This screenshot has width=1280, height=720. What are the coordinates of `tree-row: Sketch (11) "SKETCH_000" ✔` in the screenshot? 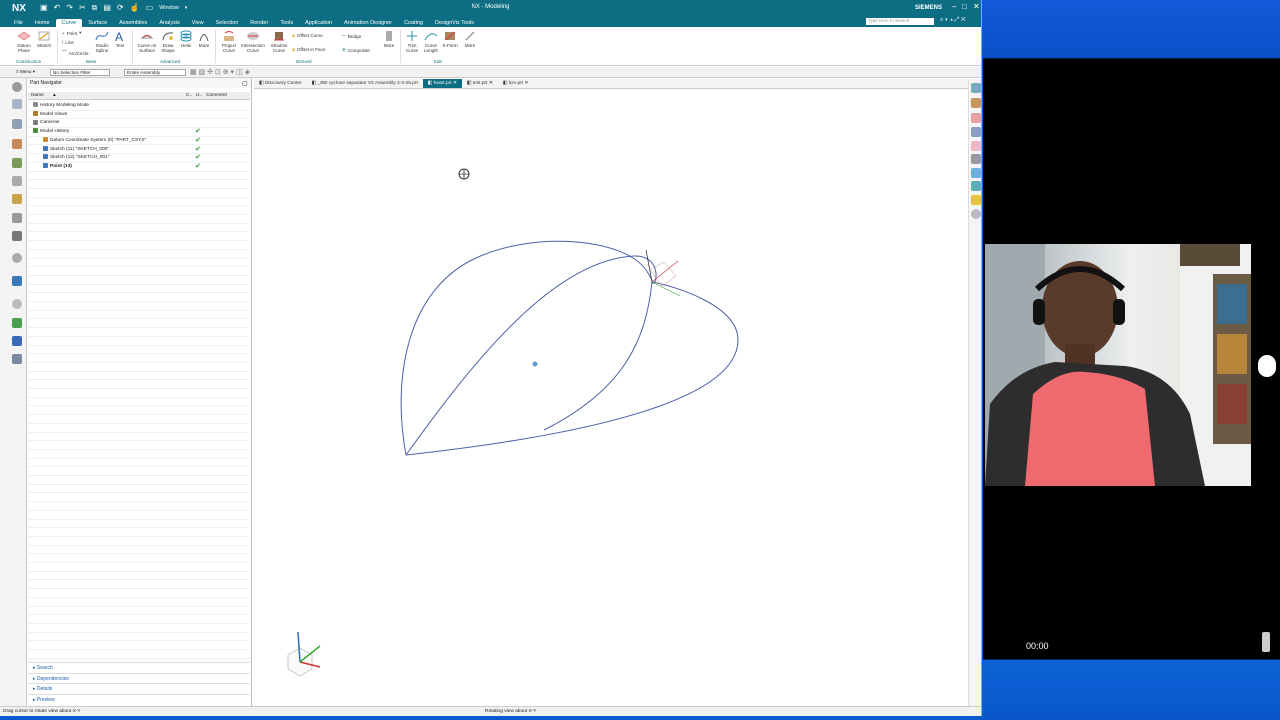 It's located at (139, 150).